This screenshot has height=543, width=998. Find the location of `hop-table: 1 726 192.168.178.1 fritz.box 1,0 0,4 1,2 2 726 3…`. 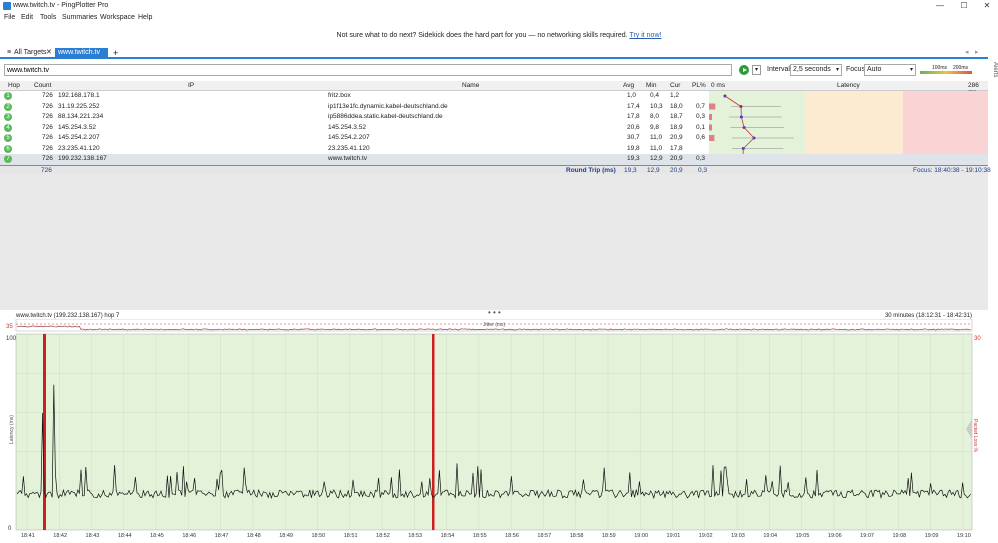

hop-table: 1 726 192.168.178.1 fritz.box 1,0 0,4 1,2 2 726 3… is located at coordinates (494, 128).